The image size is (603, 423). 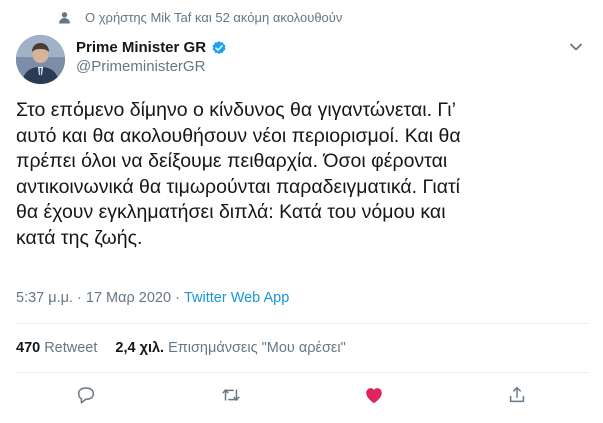 I want to click on reply-icon, so click(x=86, y=395).